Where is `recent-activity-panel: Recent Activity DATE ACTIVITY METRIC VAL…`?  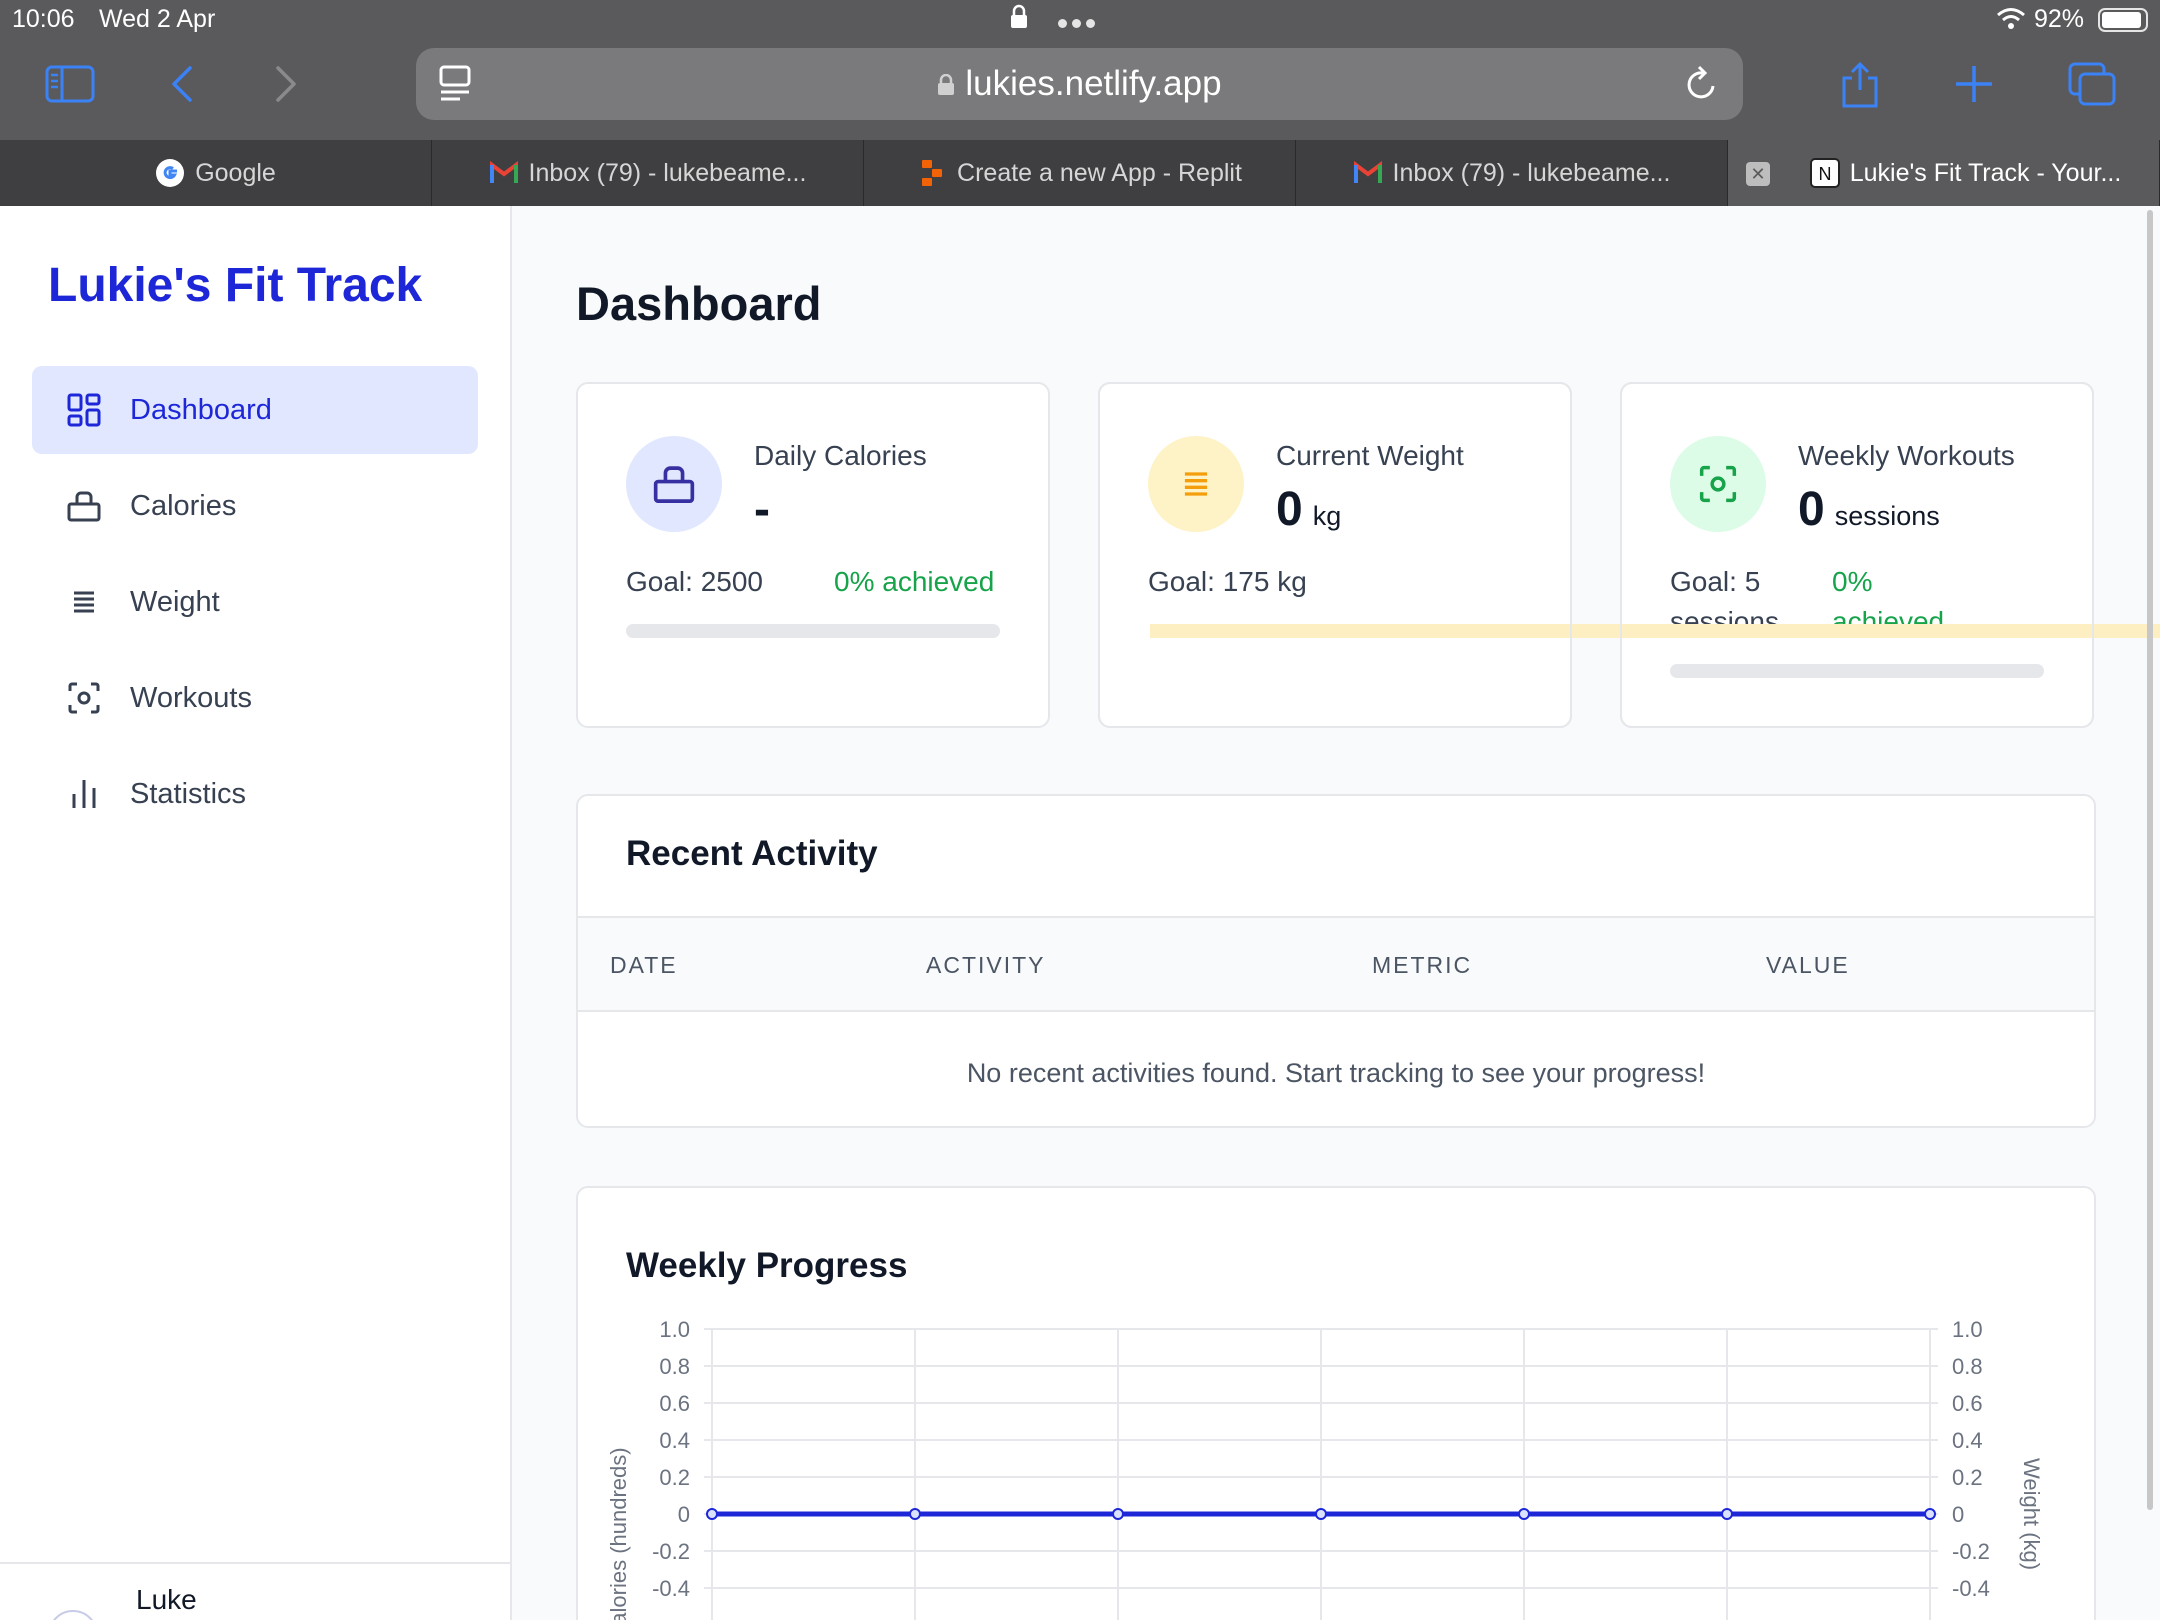
recent-activity-panel: Recent Activity DATE ACTIVITY METRIC VAL… is located at coordinates (1336, 961).